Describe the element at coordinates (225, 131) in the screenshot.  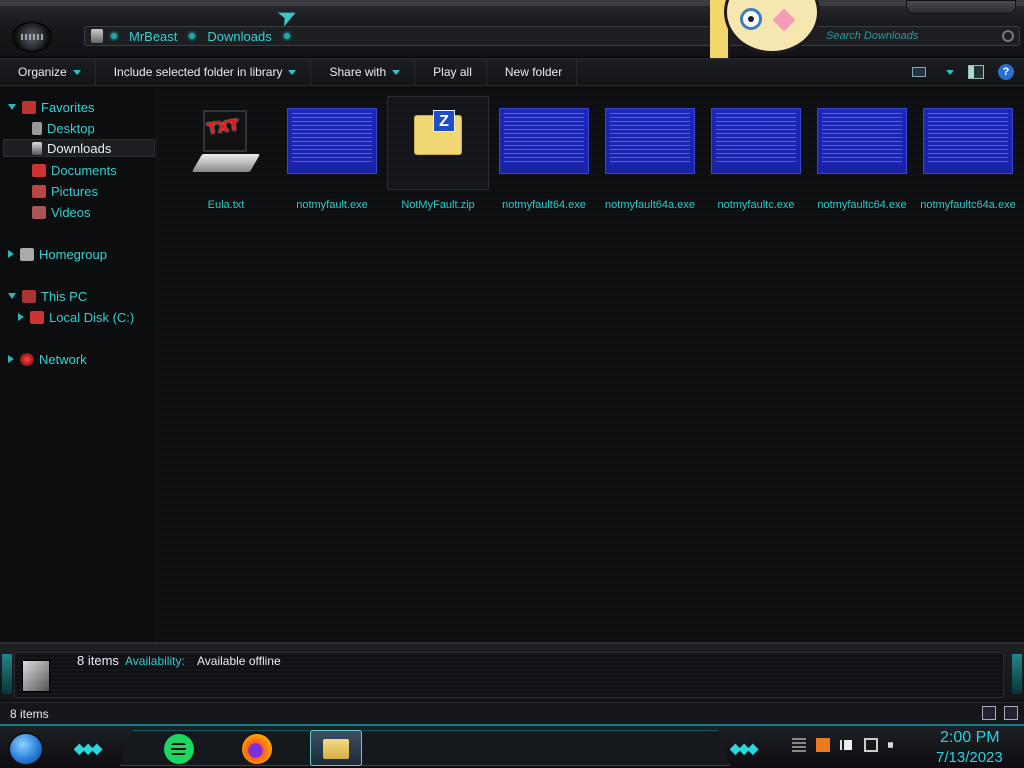
I see `monitor-graphic: TXT` at that location.